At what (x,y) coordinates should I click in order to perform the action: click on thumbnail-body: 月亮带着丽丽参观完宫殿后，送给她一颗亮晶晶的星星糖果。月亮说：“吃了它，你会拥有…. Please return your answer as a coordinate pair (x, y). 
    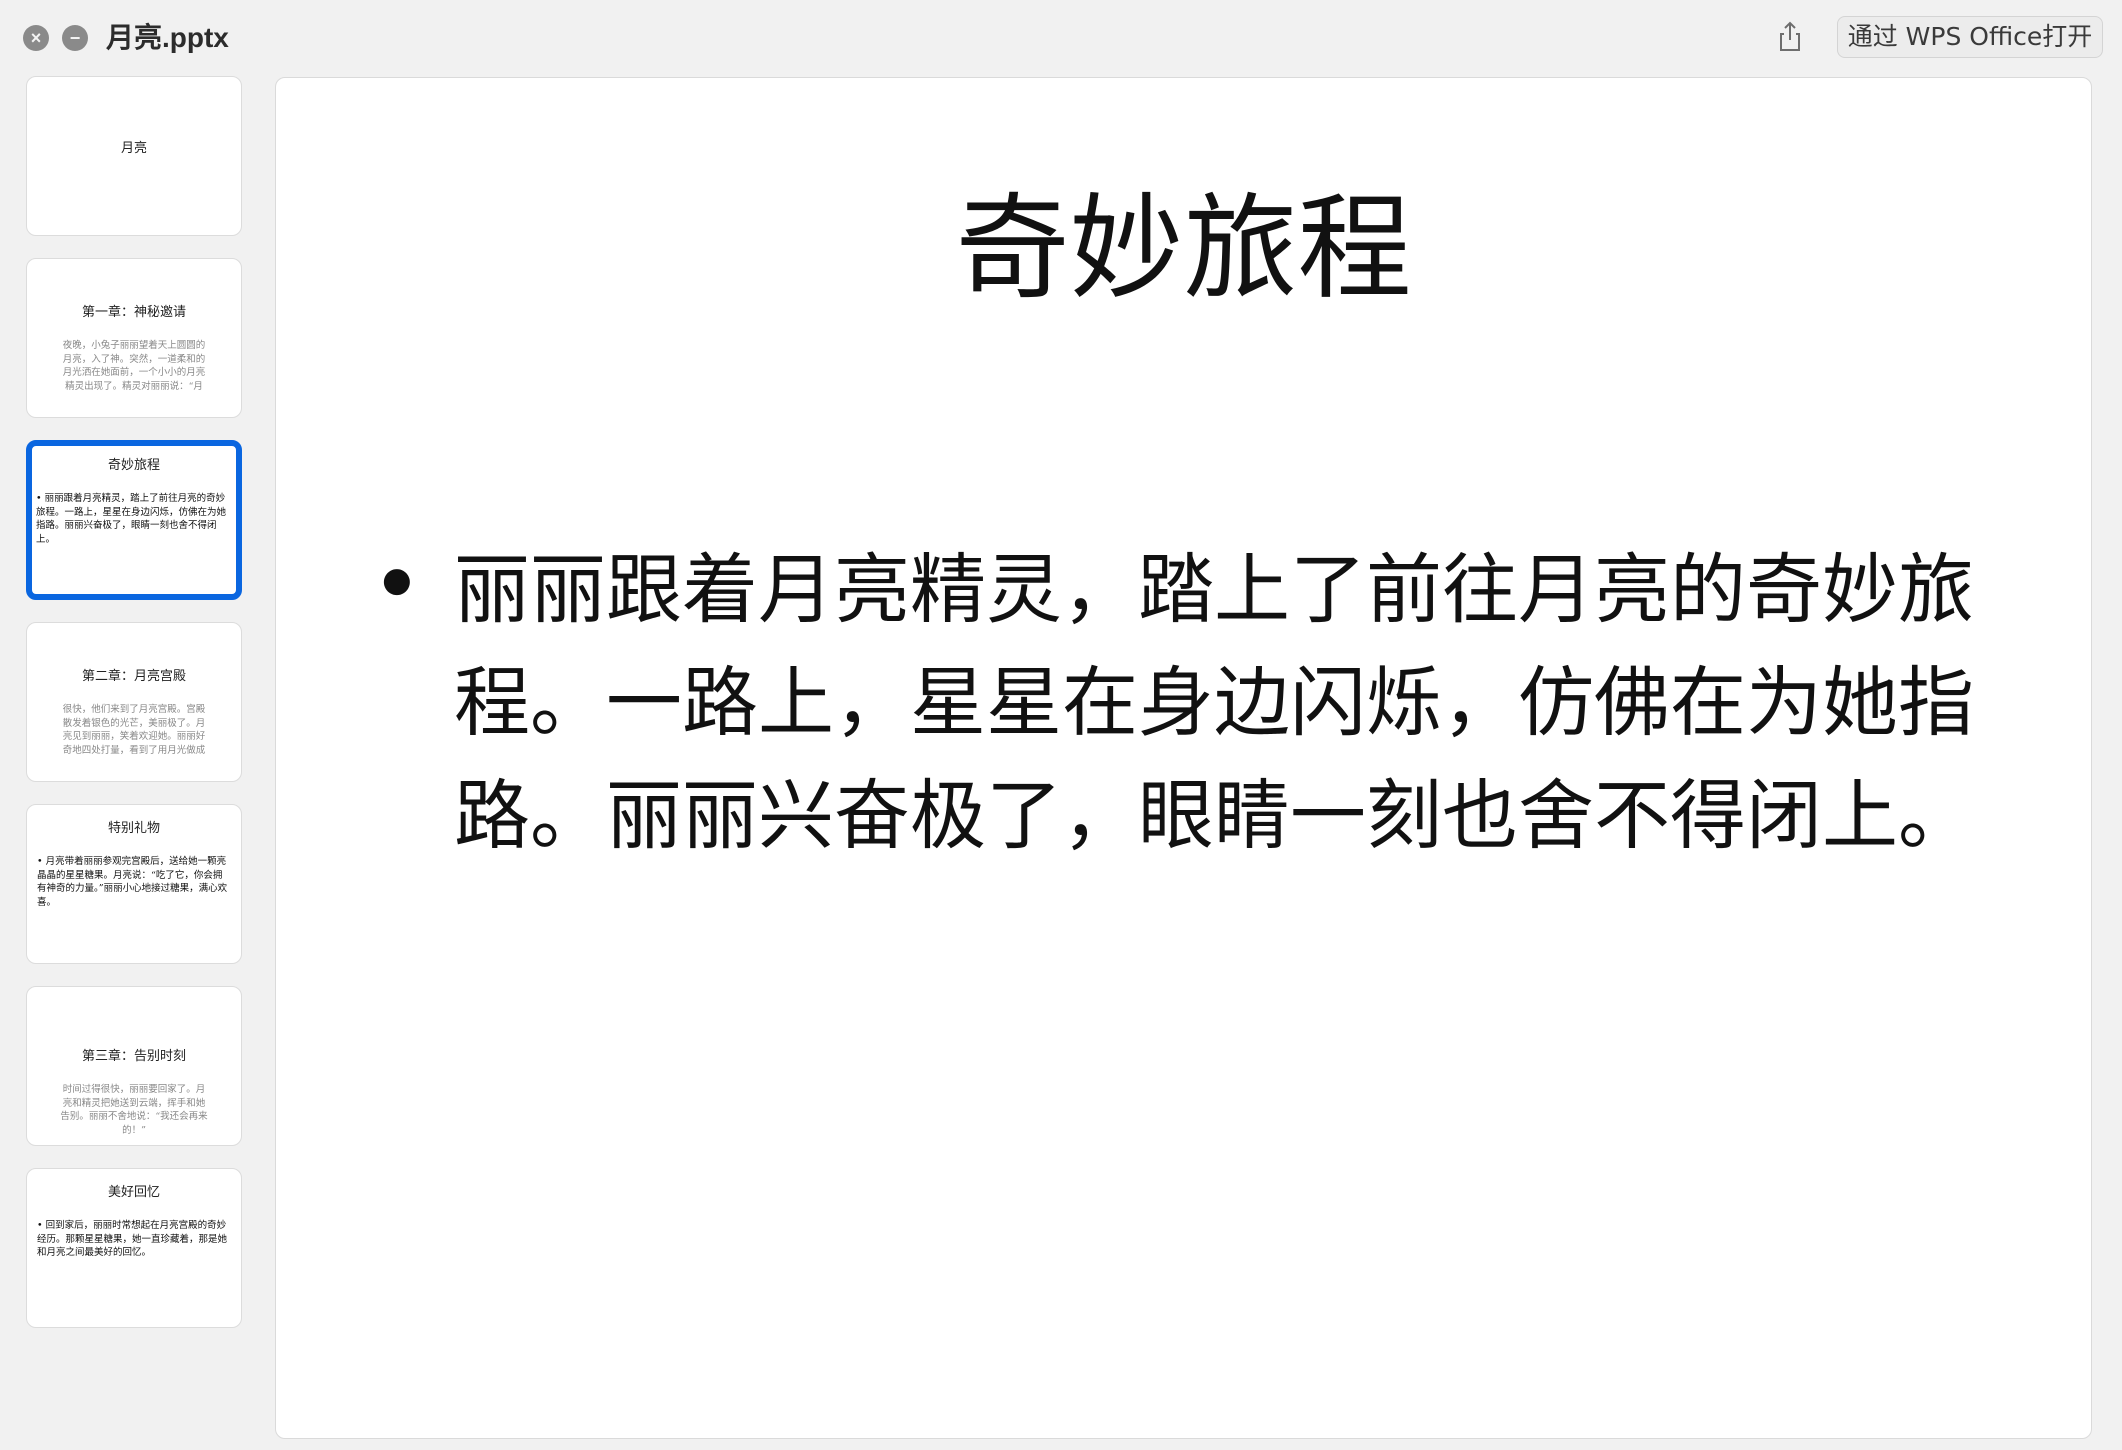
    Looking at the image, I should click on (134, 882).